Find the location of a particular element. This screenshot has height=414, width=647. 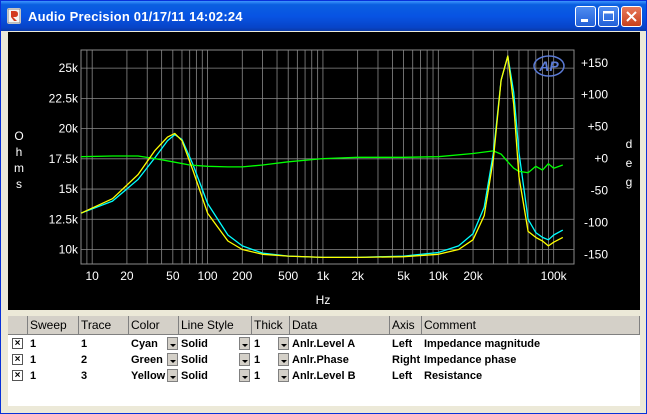

y-left-tick-label: 12.5k is located at coordinates (64, 219).